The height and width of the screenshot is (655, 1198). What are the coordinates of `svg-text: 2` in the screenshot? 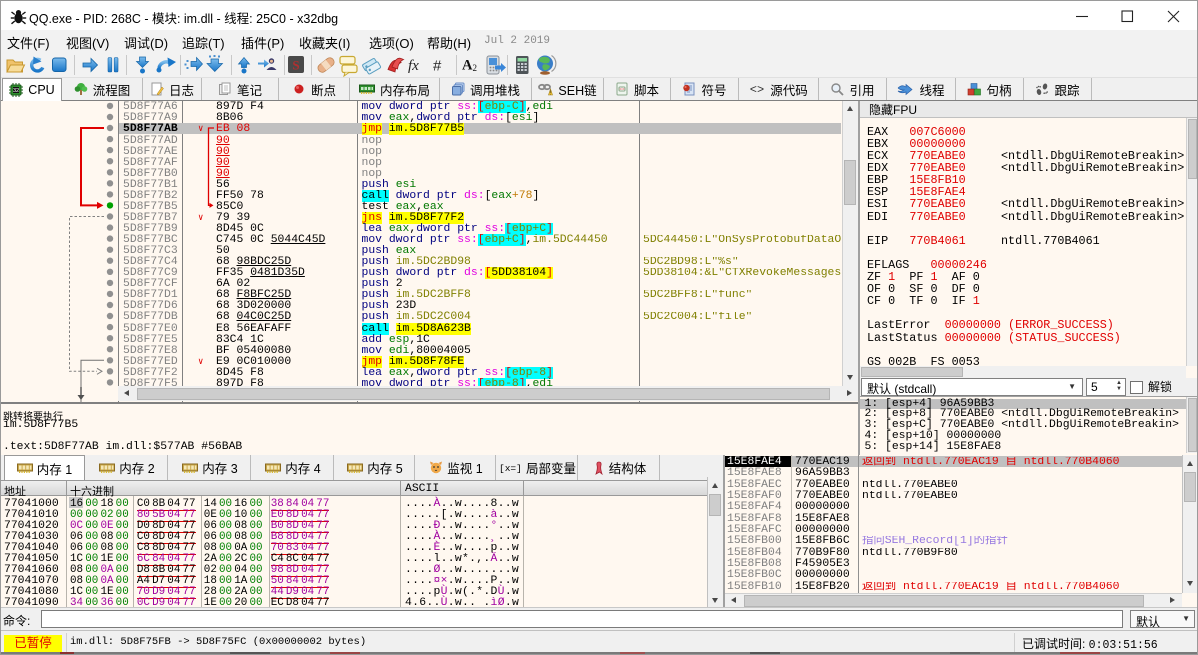 It's located at (475, 68).